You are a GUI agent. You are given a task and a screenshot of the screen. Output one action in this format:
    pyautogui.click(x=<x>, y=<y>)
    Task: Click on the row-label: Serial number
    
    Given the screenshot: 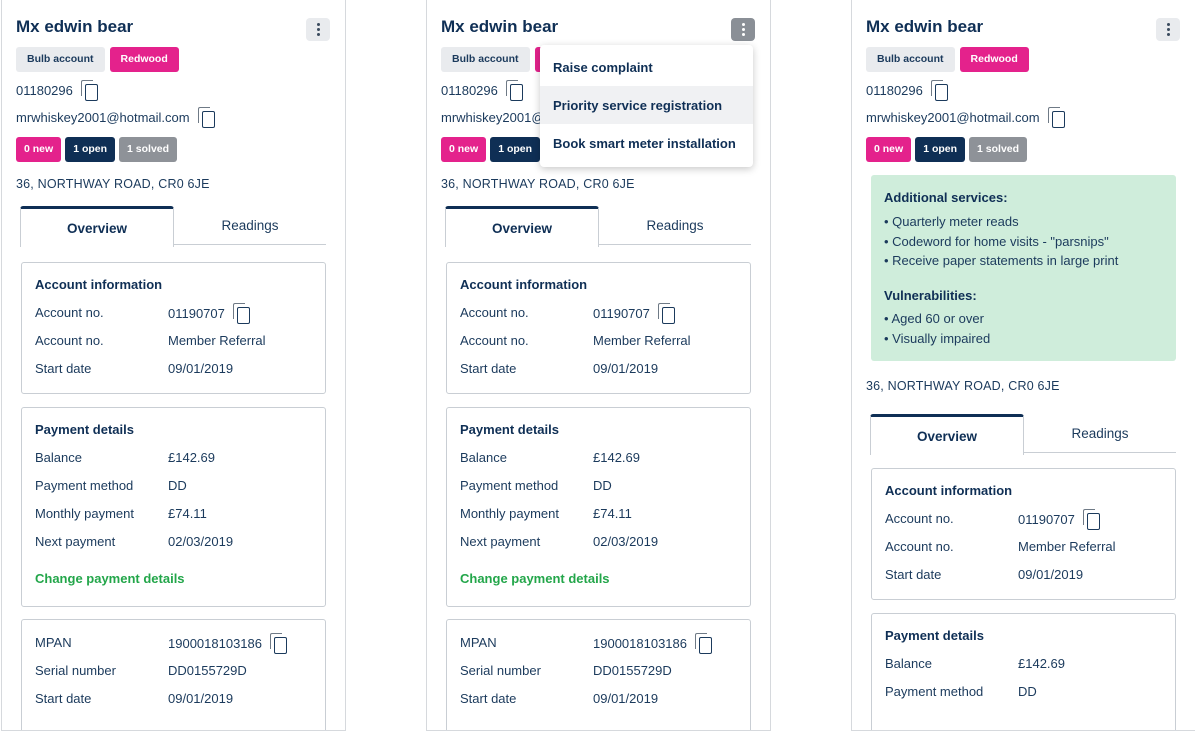 What is the action you would take?
    pyautogui.click(x=75, y=670)
    